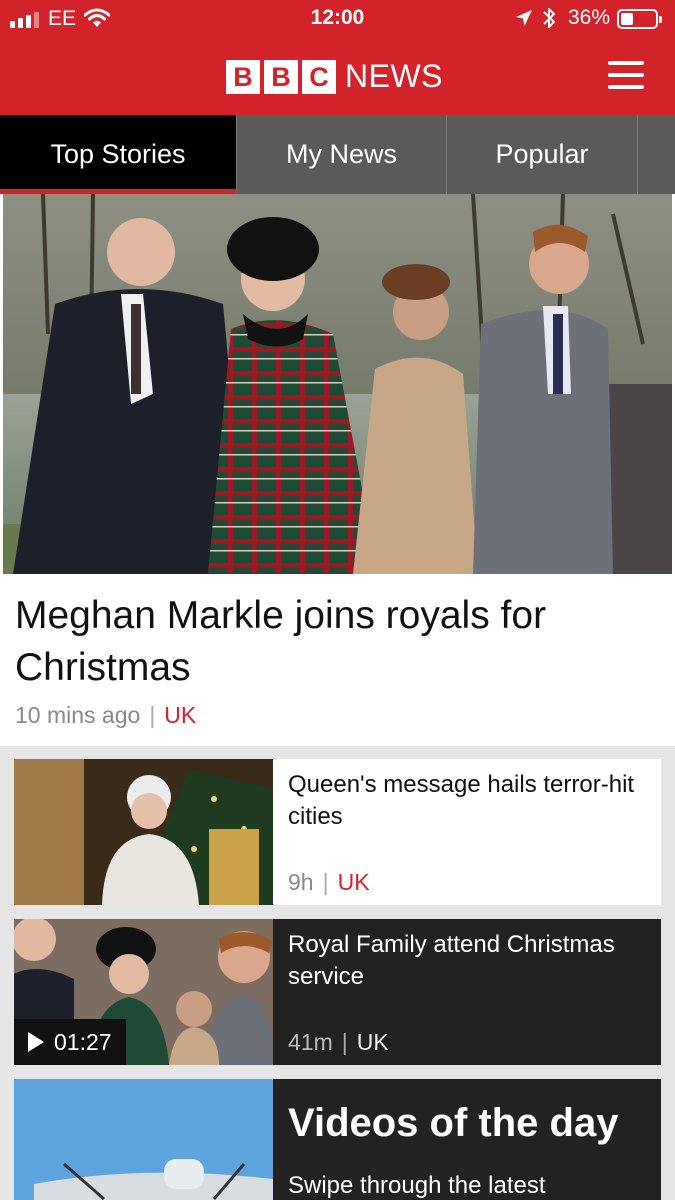 This screenshot has height=1200, width=675. Describe the element at coordinates (143, 1139) in the screenshot. I see `feature-thumbnail` at that location.